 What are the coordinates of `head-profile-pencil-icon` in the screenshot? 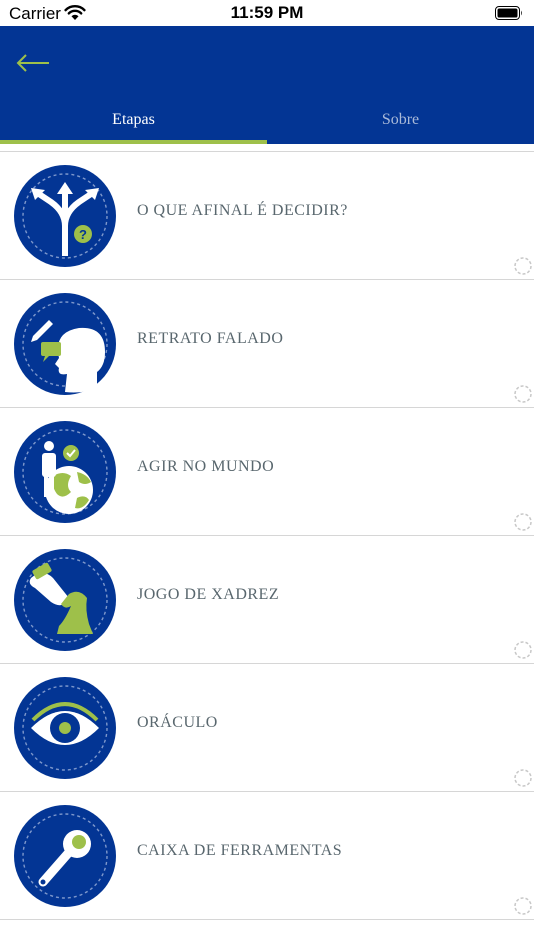 It's located at (65, 344).